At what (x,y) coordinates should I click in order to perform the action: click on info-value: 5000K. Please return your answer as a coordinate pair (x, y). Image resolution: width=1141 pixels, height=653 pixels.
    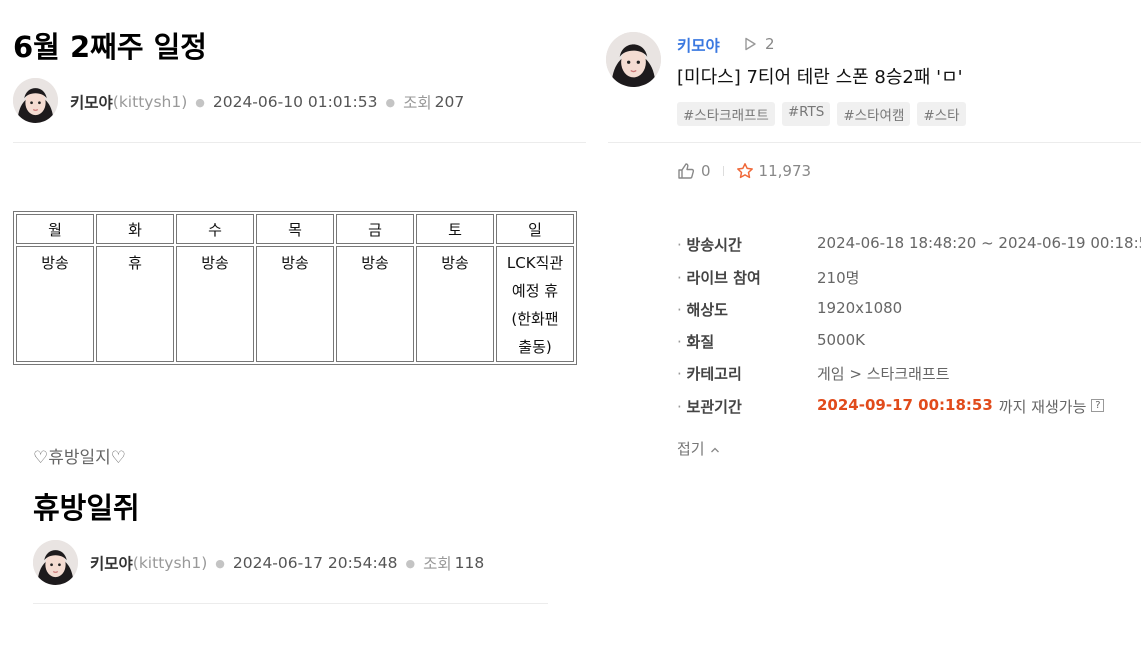
    Looking at the image, I should click on (841, 340).